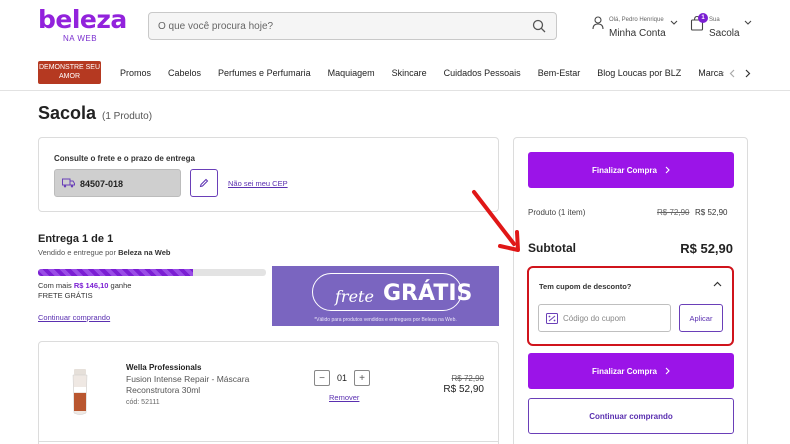 This screenshot has height=444, width=790. What do you see at coordinates (329, 26) in the screenshot?
I see `search-input` at bounding box center [329, 26].